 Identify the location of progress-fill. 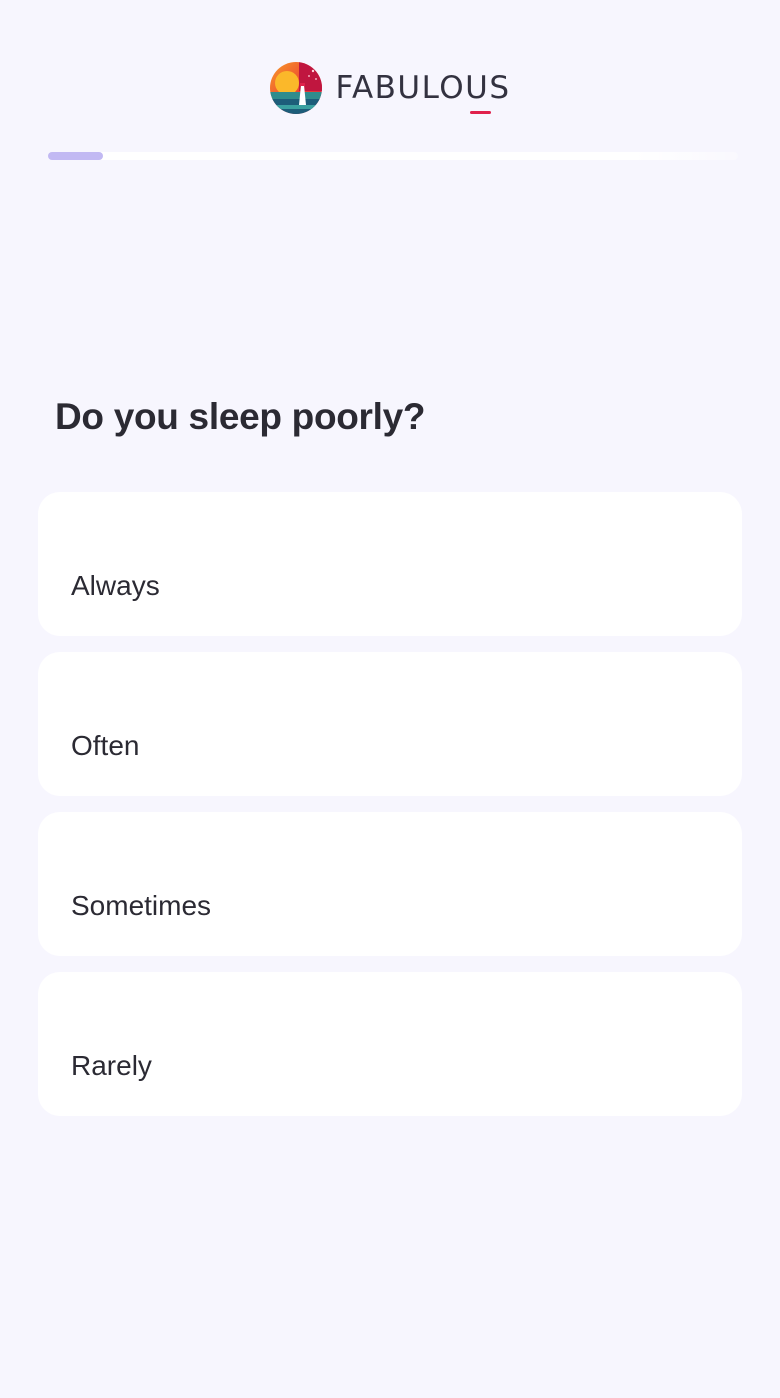
(76, 156).